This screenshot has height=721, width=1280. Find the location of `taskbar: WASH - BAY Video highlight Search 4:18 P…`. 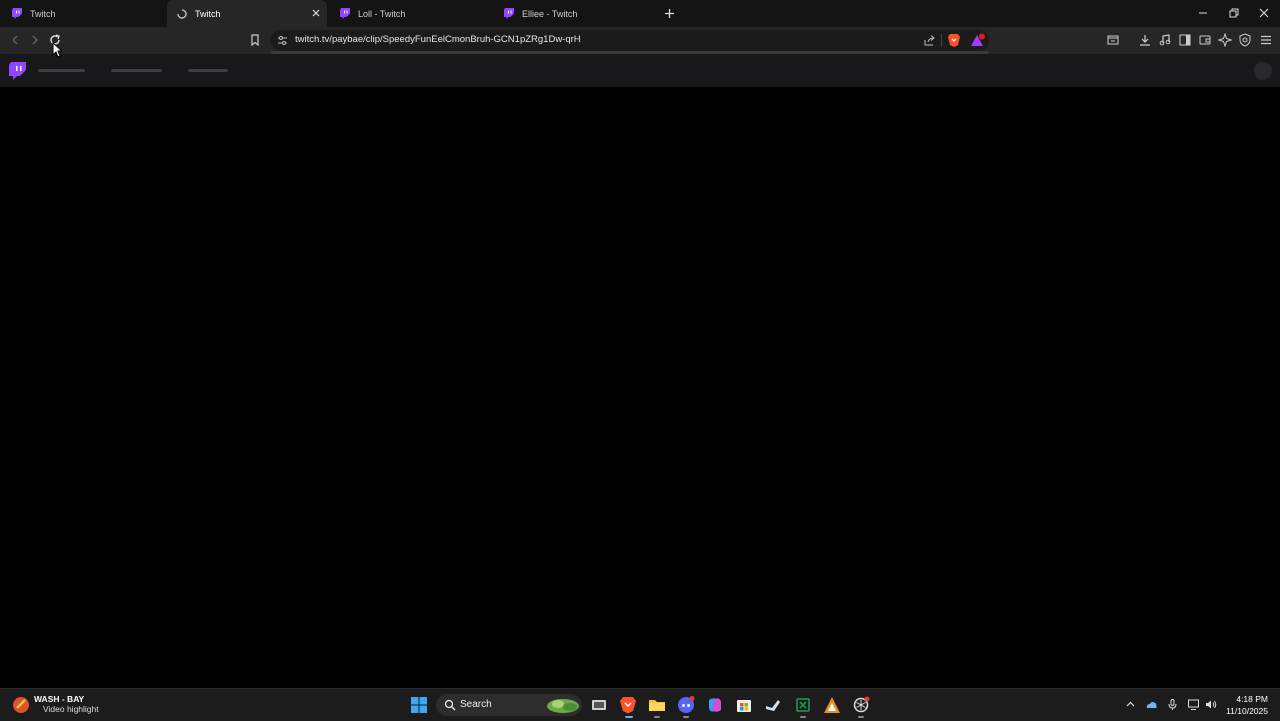

taskbar: WASH - BAY Video highlight Search 4:18 P… is located at coordinates (640, 704).